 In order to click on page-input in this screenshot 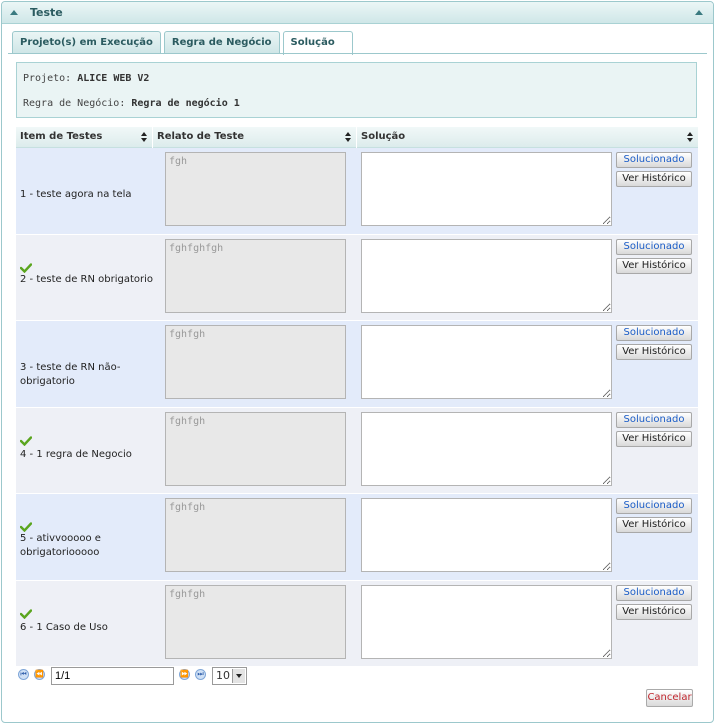, I will do `click(112, 676)`.